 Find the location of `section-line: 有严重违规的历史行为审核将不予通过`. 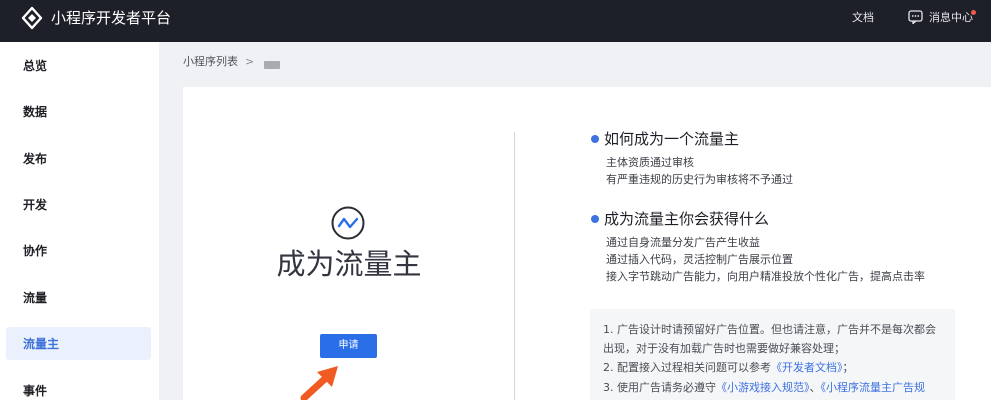

section-line: 有严重违规的历史行为审核将不予通过 is located at coordinates (699, 179).